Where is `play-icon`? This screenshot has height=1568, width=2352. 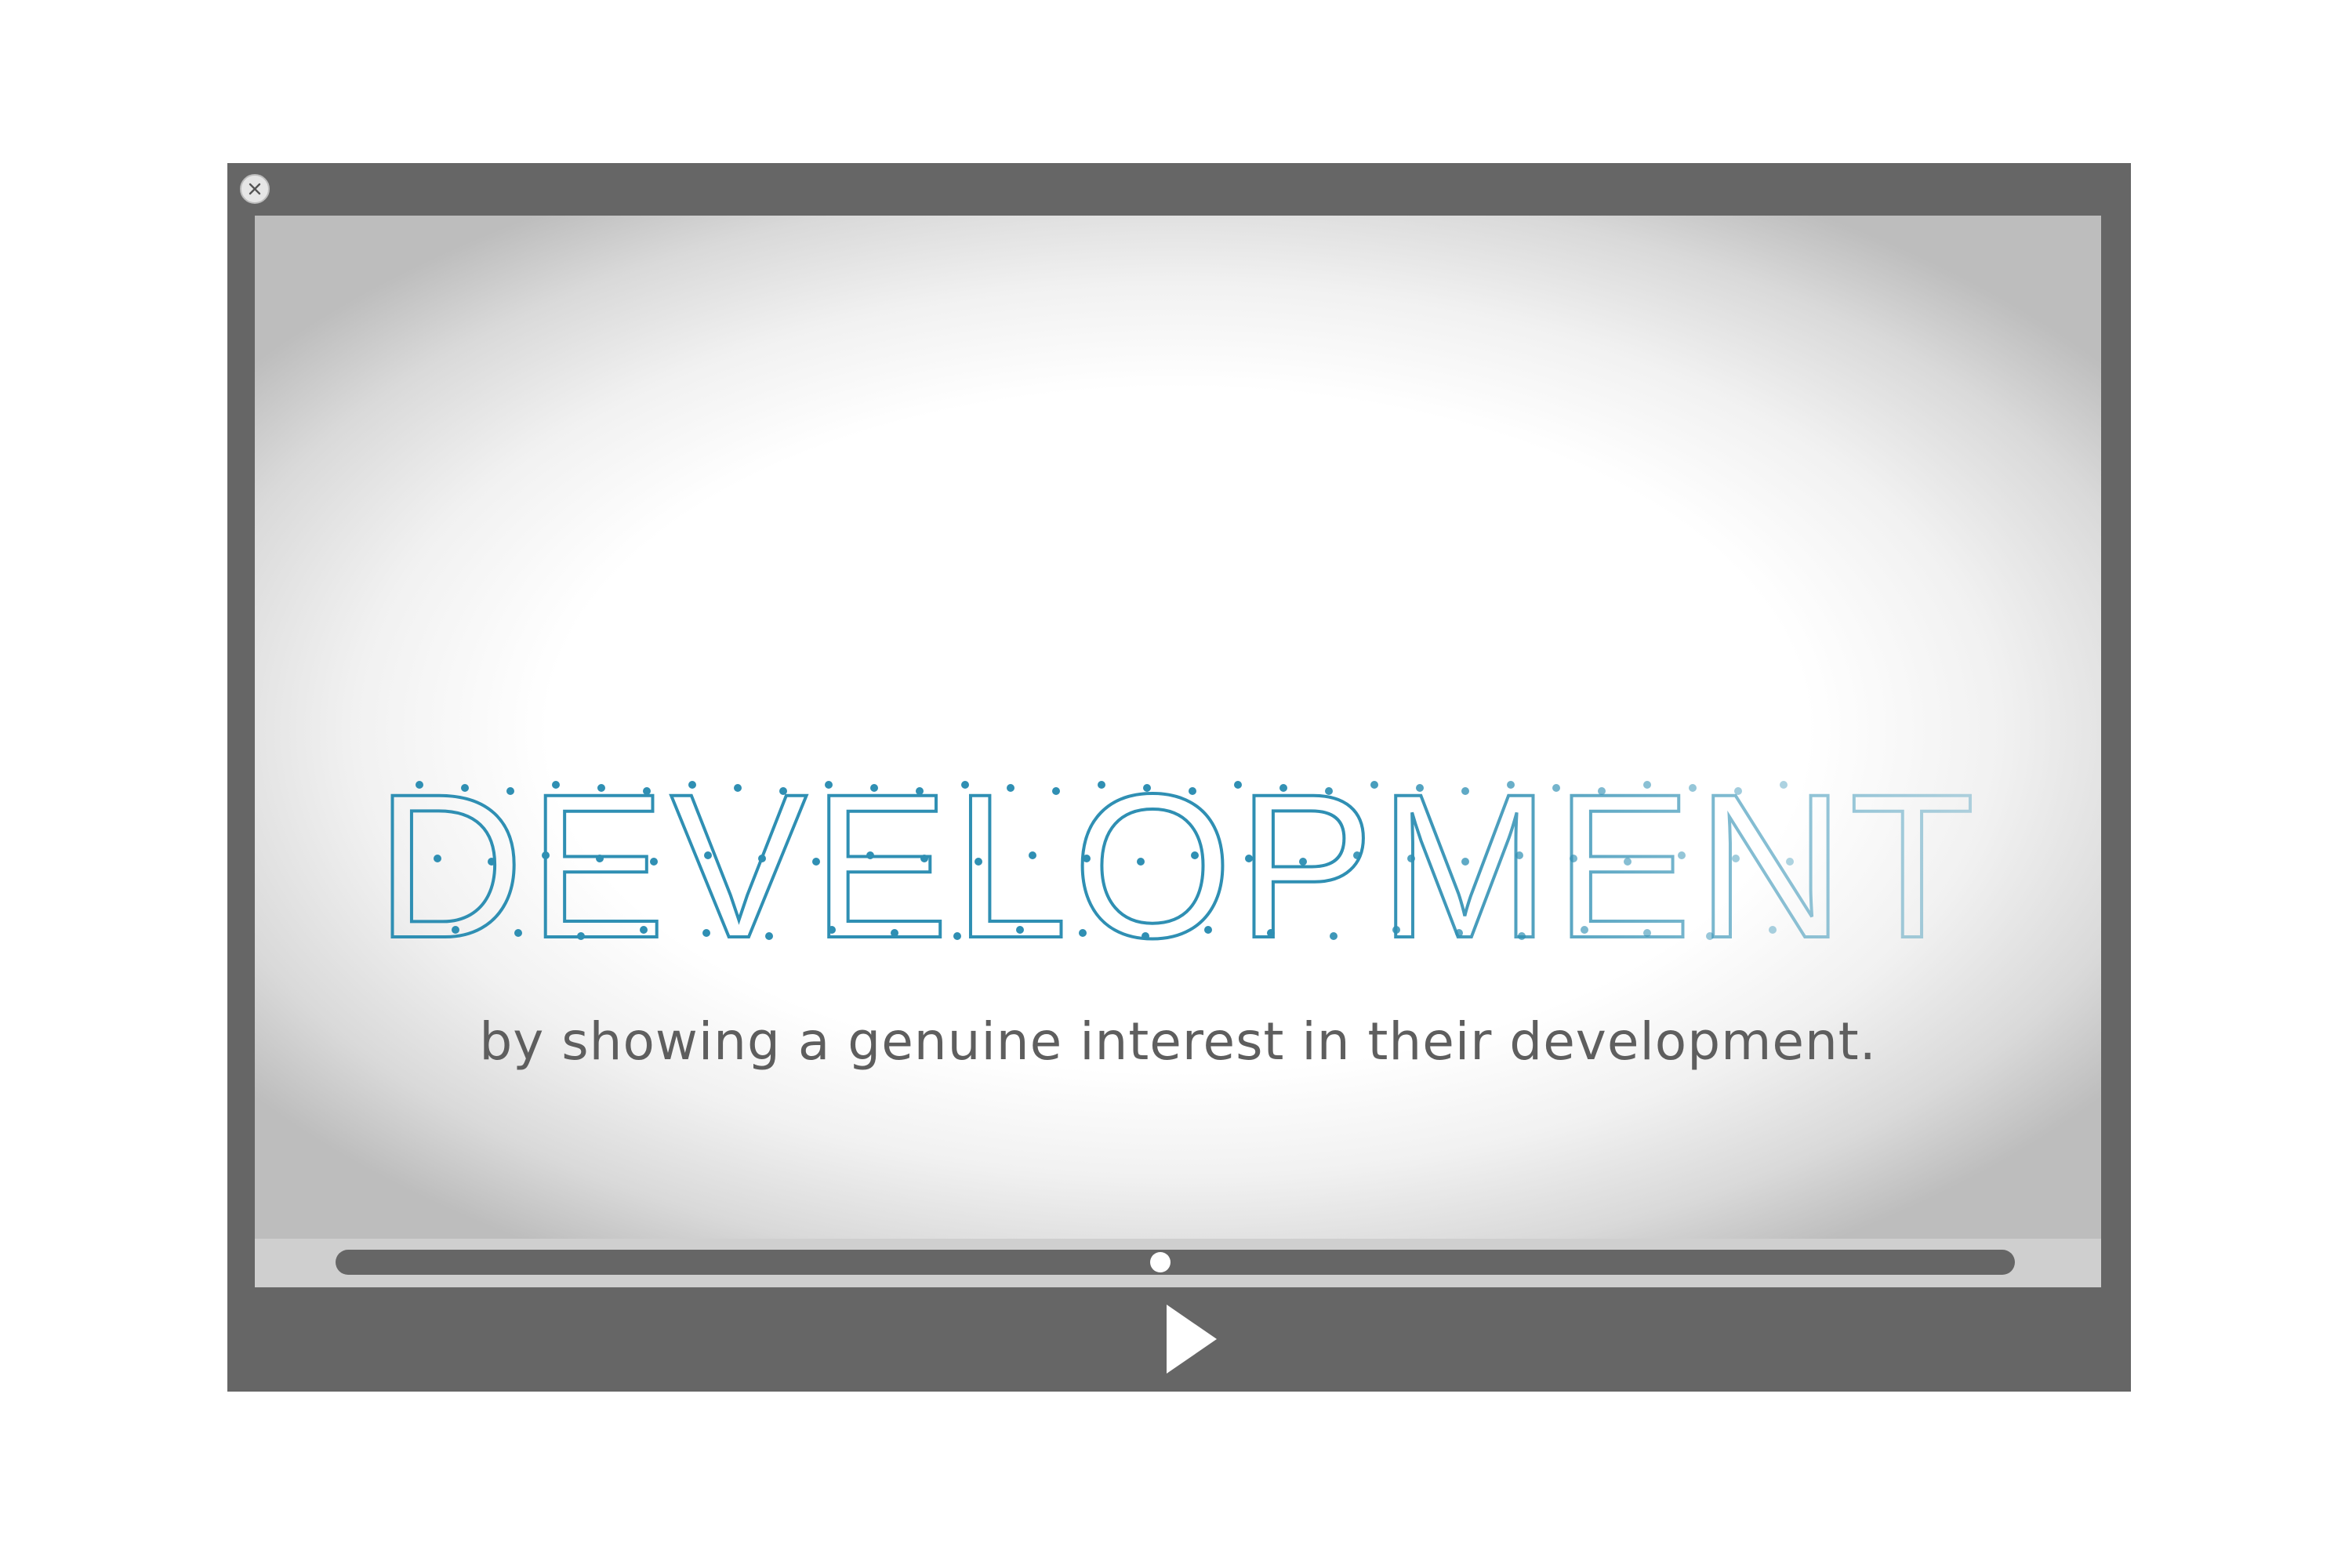 play-icon is located at coordinates (1192, 1339).